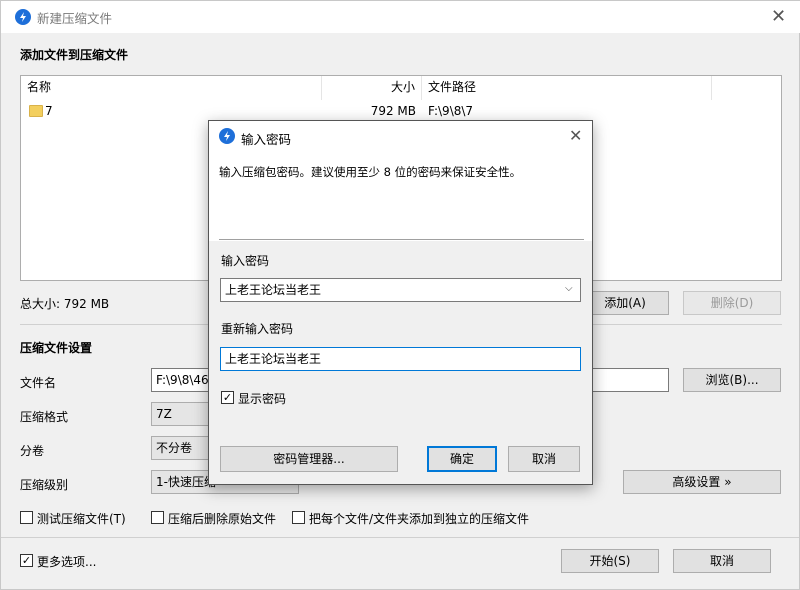  What do you see at coordinates (38, 383) in the screenshot?
I see `filename-label: 文件名` at bounding box center [38, 383].